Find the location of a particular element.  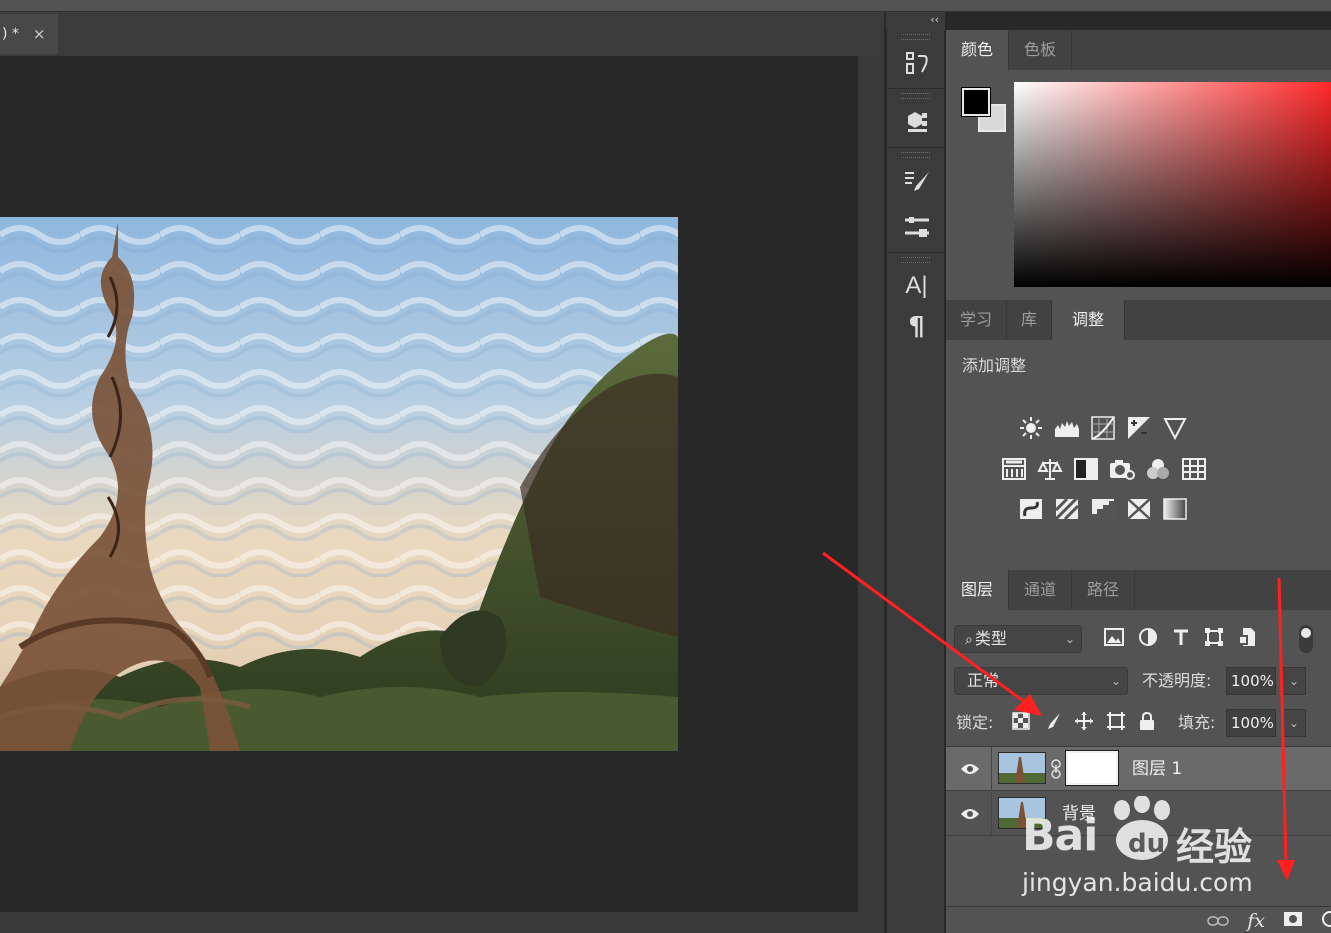

layer-filter-select: ⌕ 类型 ⌄ is located at coordinates (1018, 639).